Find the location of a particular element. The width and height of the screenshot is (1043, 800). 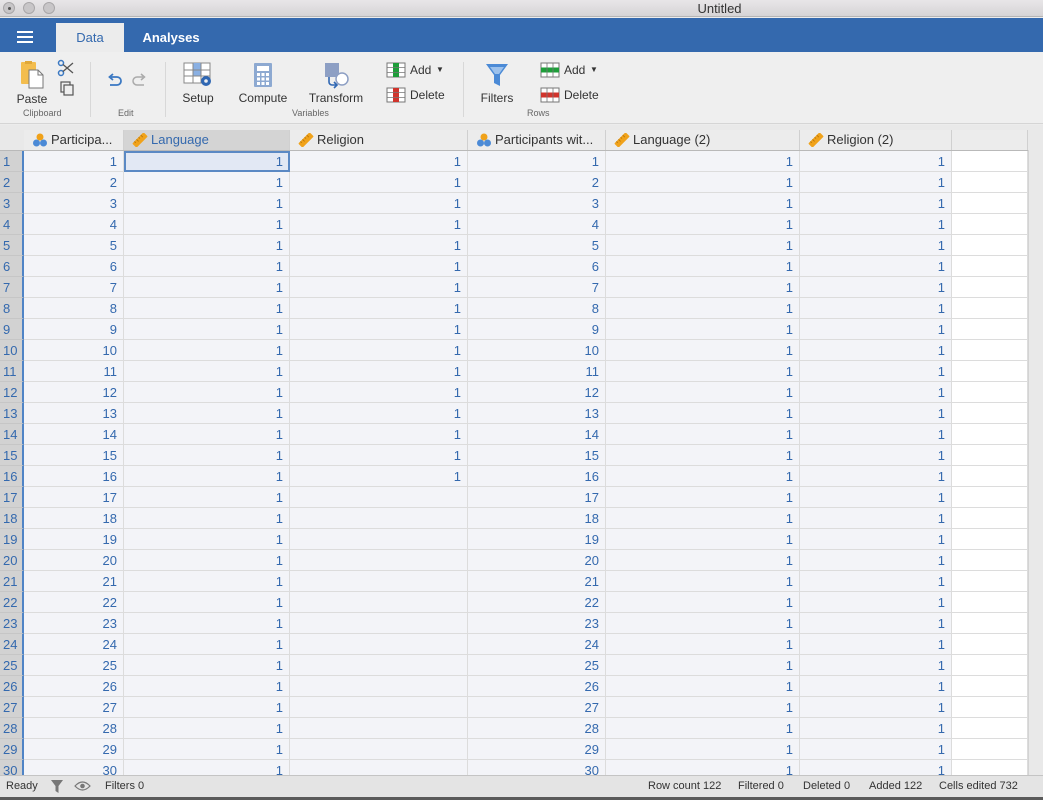

row-number: 8 is located at coordinates (12, 308).